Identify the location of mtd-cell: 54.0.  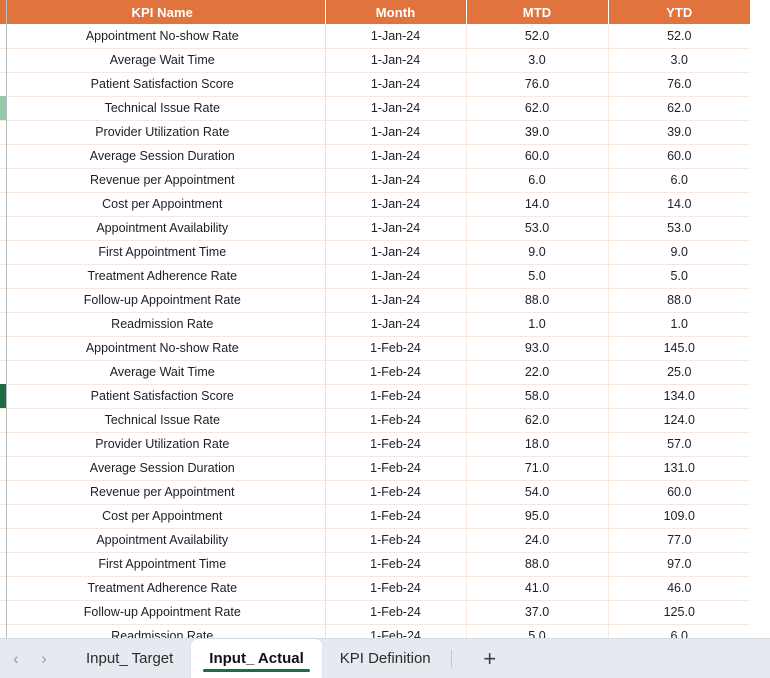
(537, 492).